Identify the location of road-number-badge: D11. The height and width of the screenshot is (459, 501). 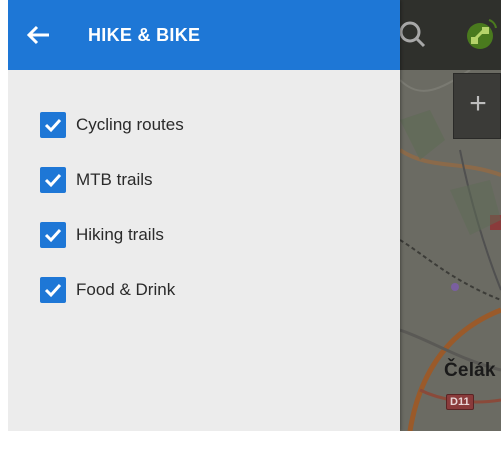
(460, 402).